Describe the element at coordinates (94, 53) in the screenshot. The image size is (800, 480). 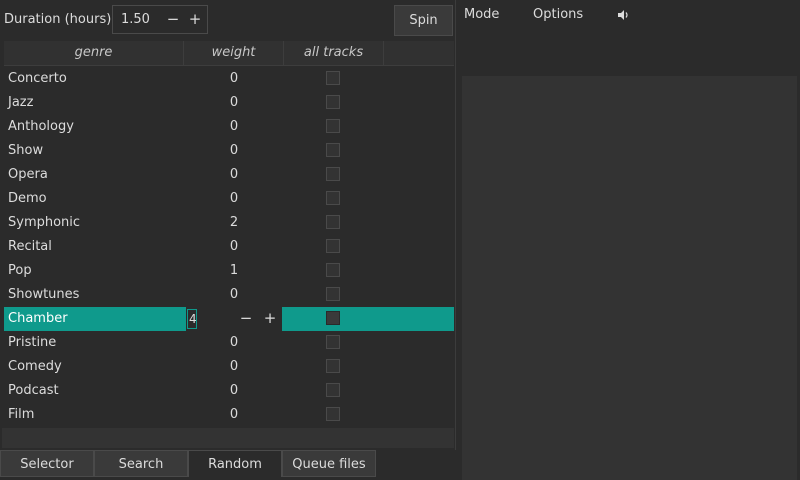
I see `column-header-genre: genre` at that location.